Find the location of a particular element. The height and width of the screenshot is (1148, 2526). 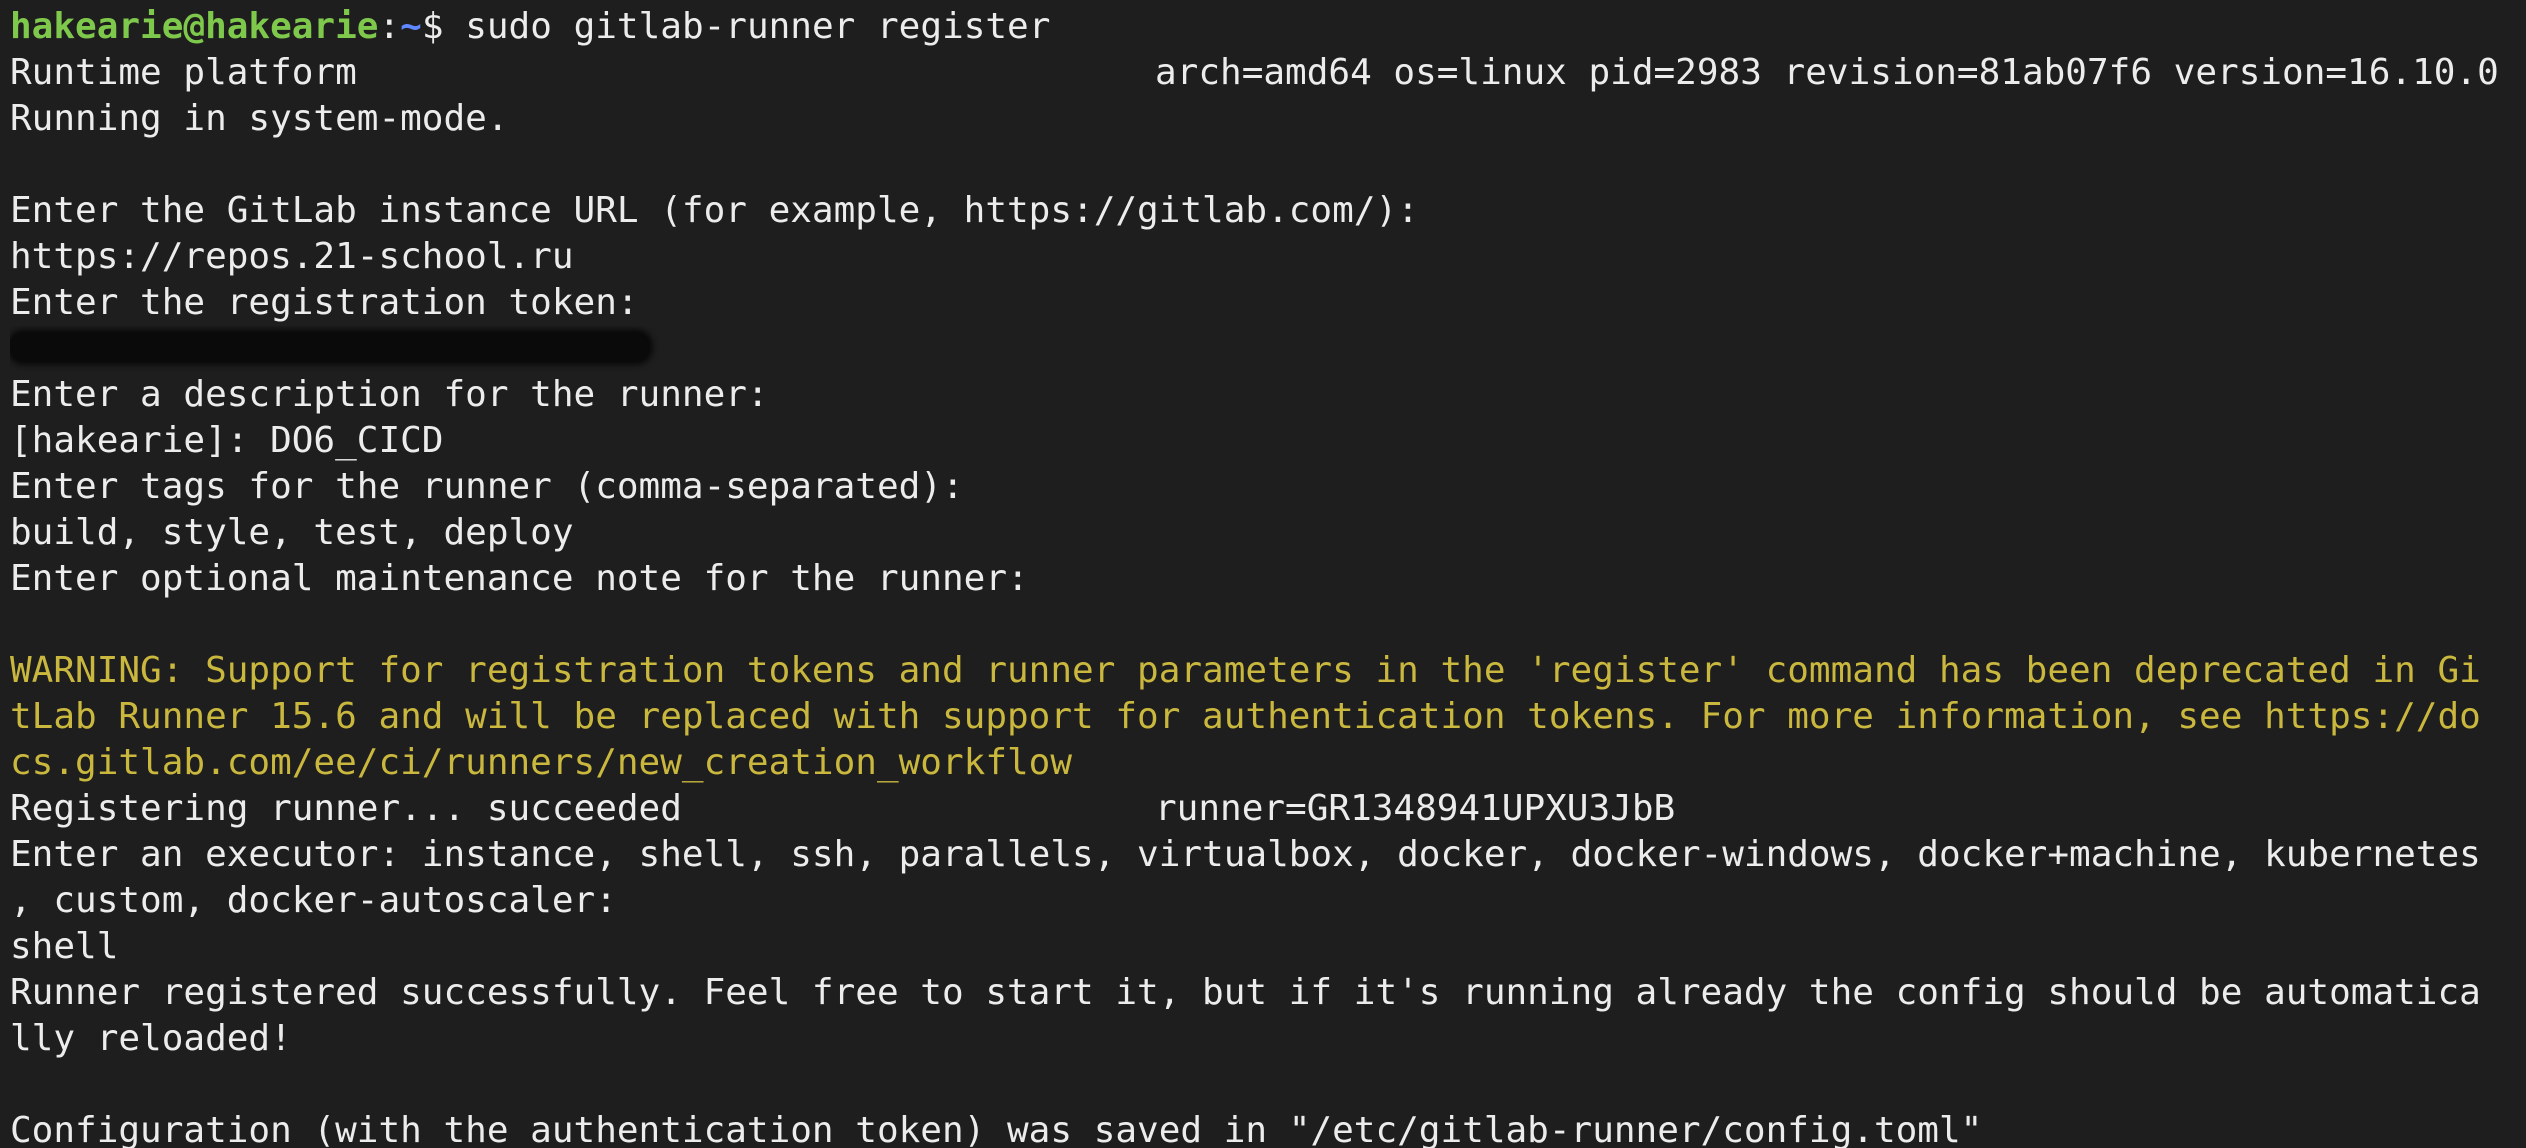

prompt-path: ~ is located at coordinates (411, 26).